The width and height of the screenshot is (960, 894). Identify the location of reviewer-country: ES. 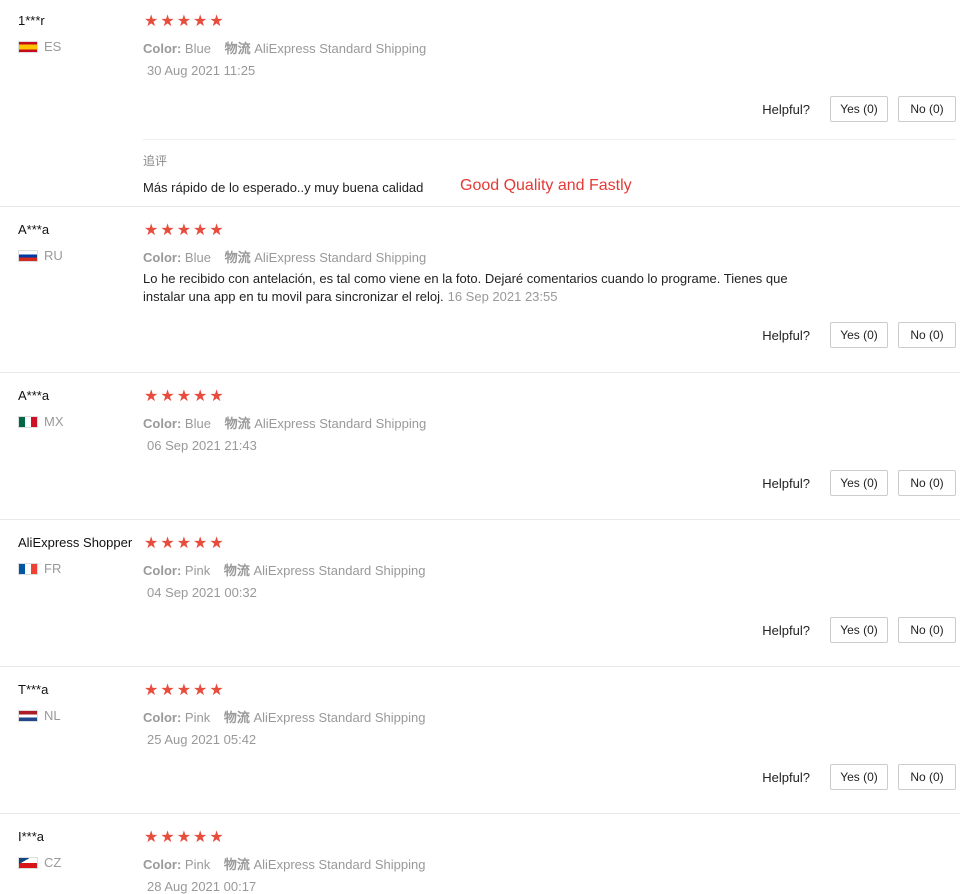
(39, 46).